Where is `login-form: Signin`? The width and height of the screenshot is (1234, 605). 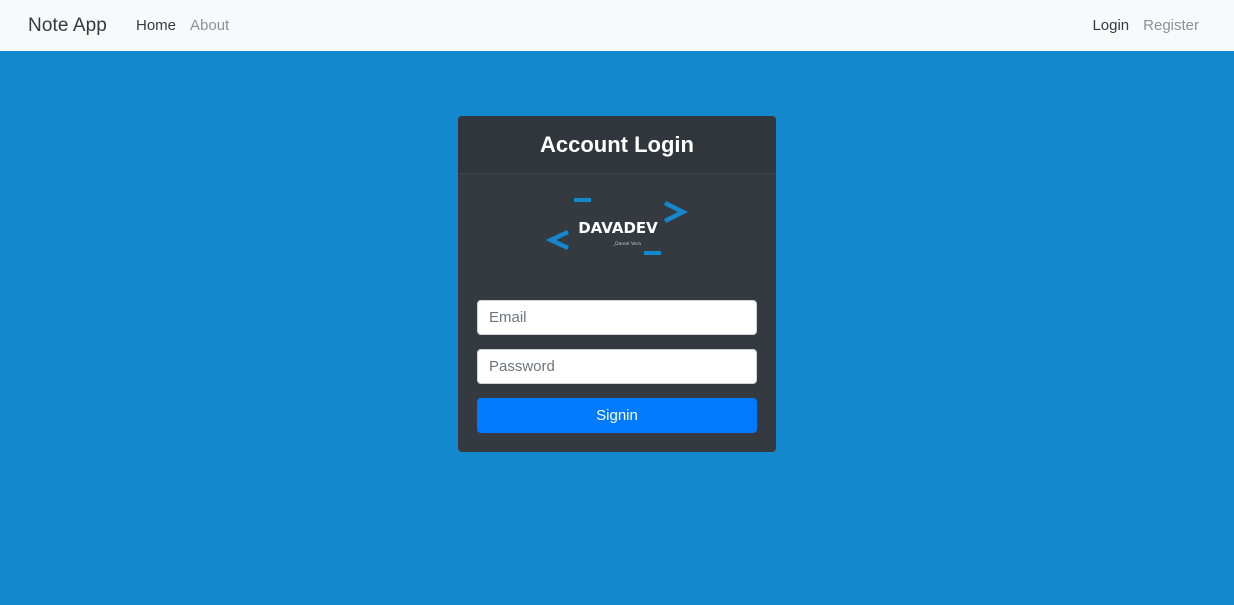
login-form: Signin is located at coordinates (617, 366).